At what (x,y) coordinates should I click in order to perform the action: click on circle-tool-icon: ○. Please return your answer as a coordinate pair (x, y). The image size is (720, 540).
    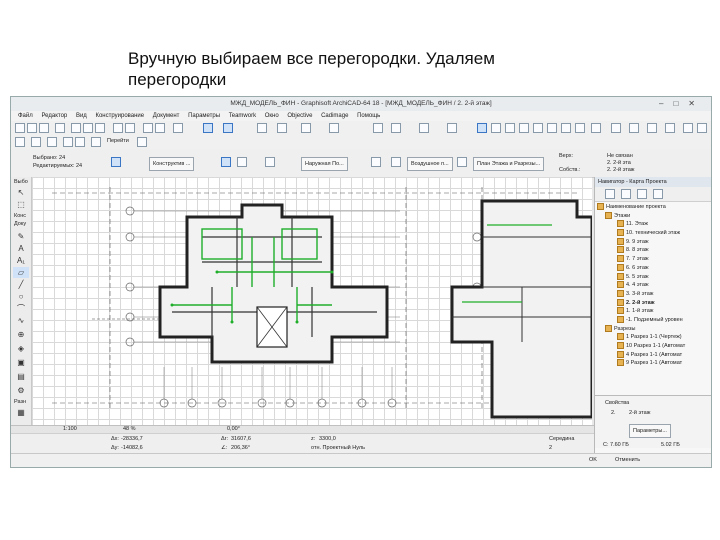
    Looking at the image, I should click on (21, 296).